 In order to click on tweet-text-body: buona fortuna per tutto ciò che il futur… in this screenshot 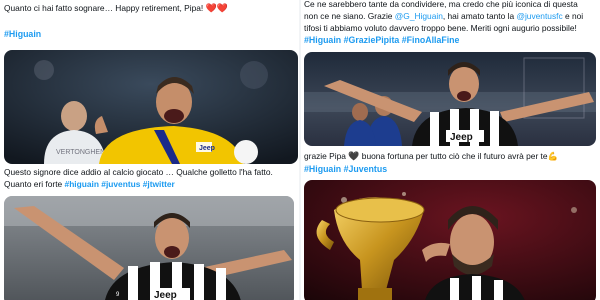, I will do `click(454, 156)`.